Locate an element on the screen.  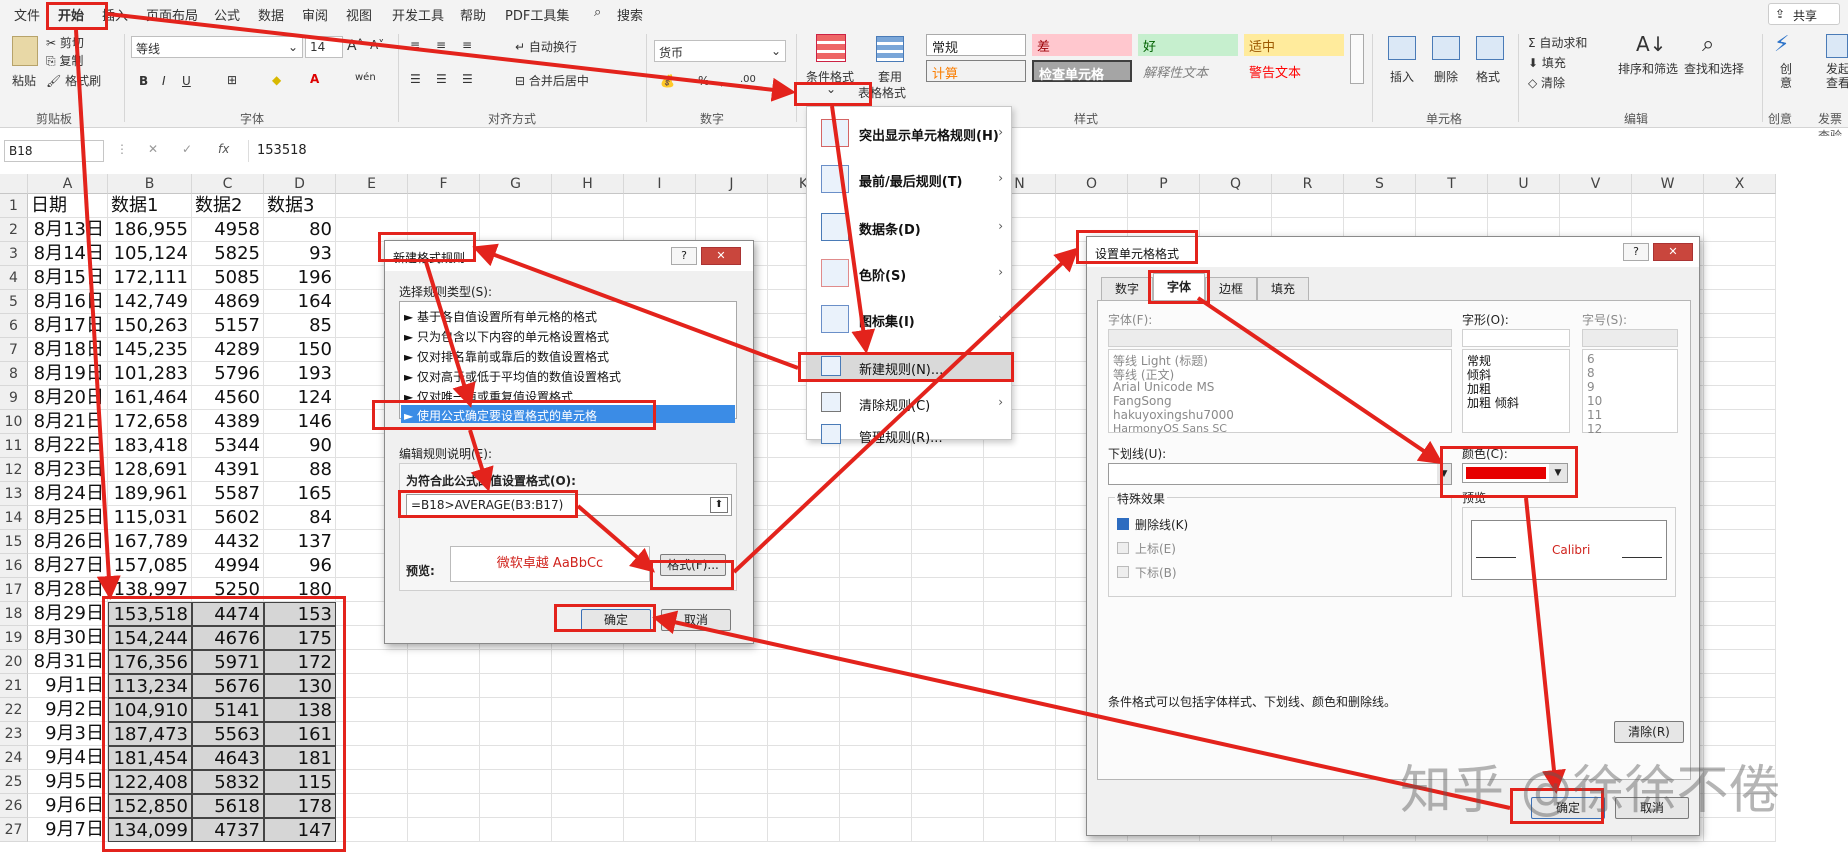
merge-button: ⊟ 合并后居中 is located at coordinates (552, 80).